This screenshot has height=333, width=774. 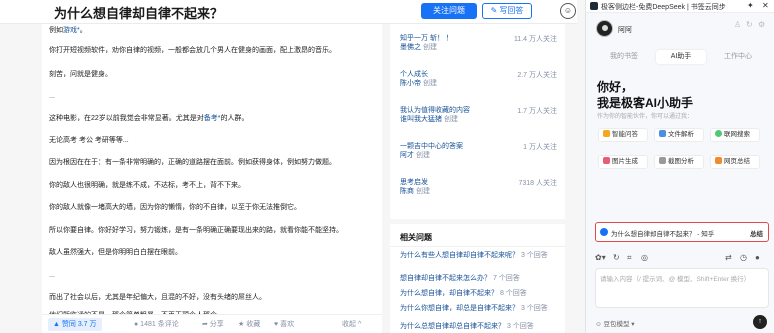 I want to click on related-question-item: 为什么你想自律，却总是自律不起来？ 3 个回答, so click(x=474, y=308).